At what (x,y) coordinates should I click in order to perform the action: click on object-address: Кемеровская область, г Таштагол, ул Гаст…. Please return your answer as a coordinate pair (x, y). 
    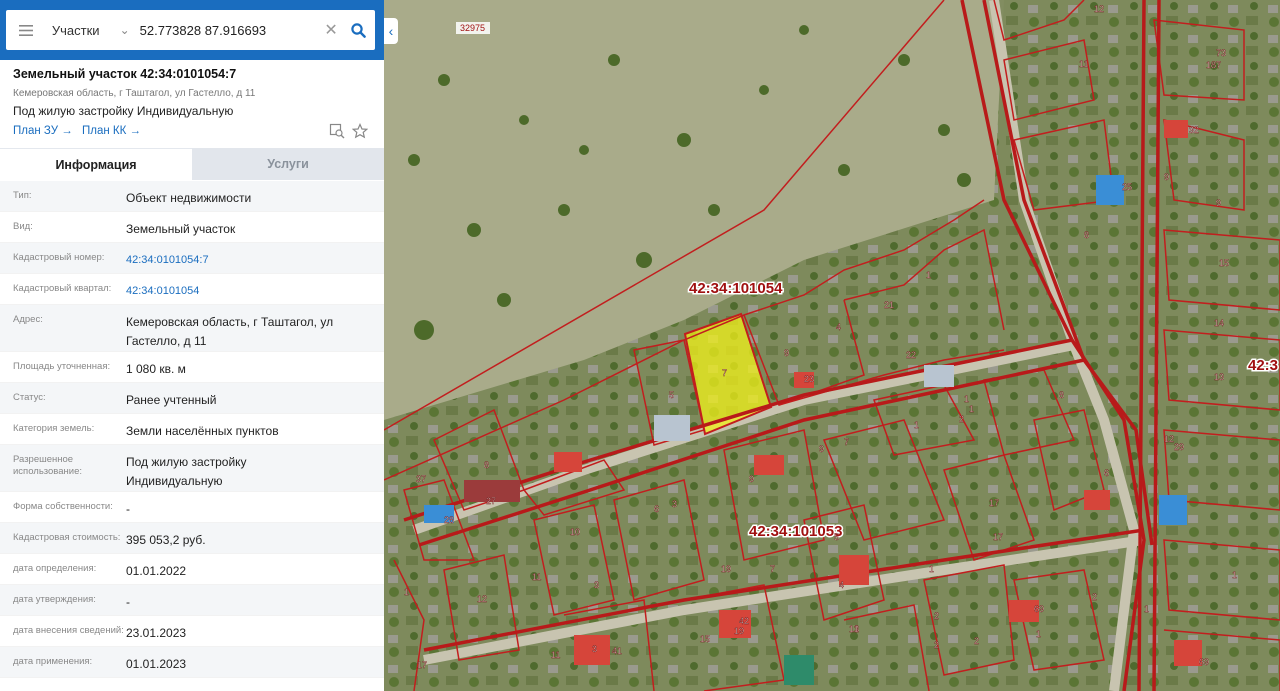
    Looking at the image, I should click on (134, 93).